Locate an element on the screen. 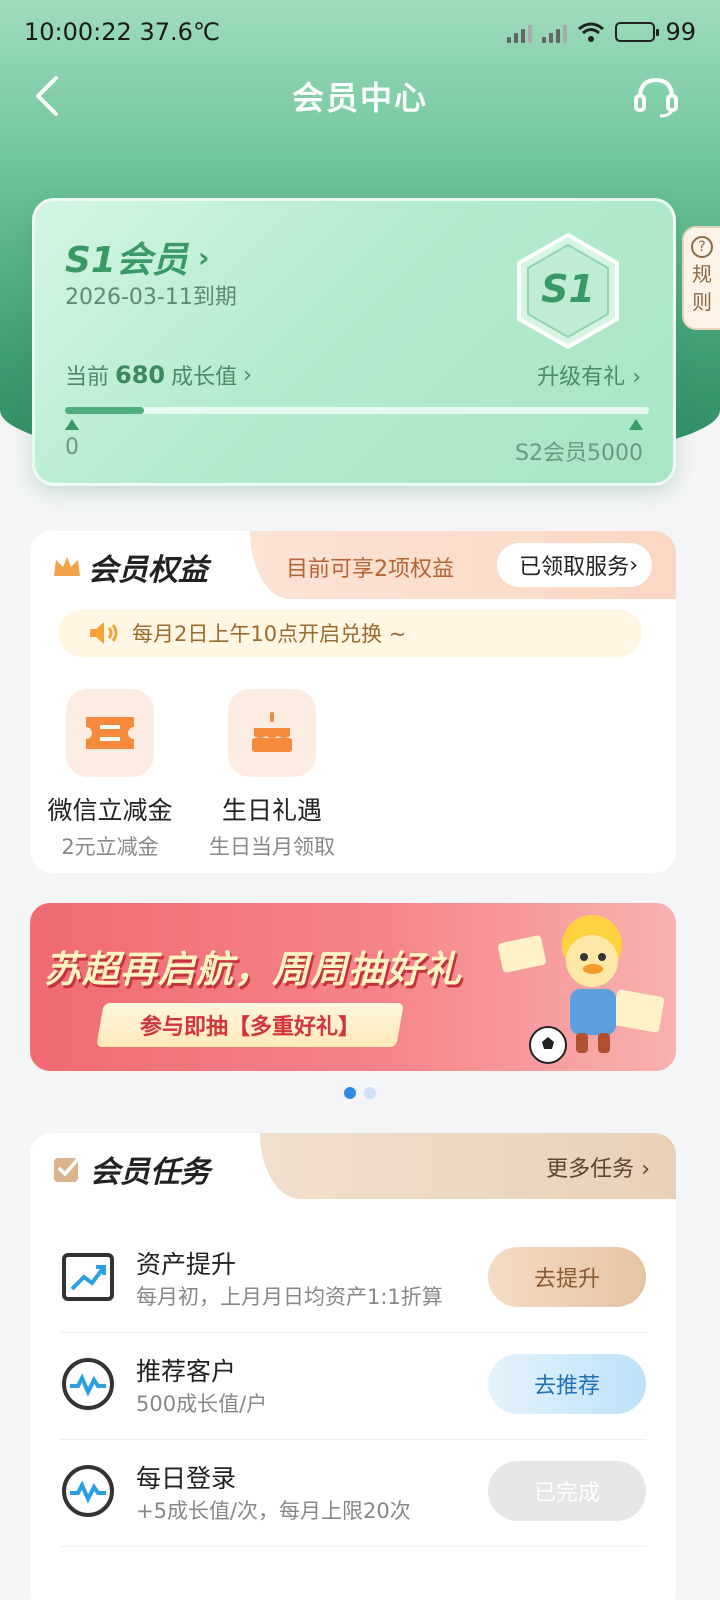 Image resolution: width=720 pixels, height=1600 pixels. banner-ribbon: 参与即抽【多重好礼】 is located at coordinates (250, 1025).